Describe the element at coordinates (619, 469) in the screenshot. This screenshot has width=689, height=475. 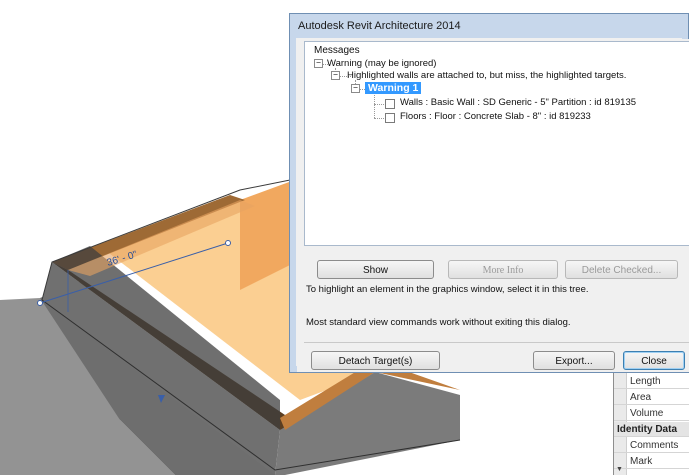
I see `scroll-down-icon: ▼` at that location.